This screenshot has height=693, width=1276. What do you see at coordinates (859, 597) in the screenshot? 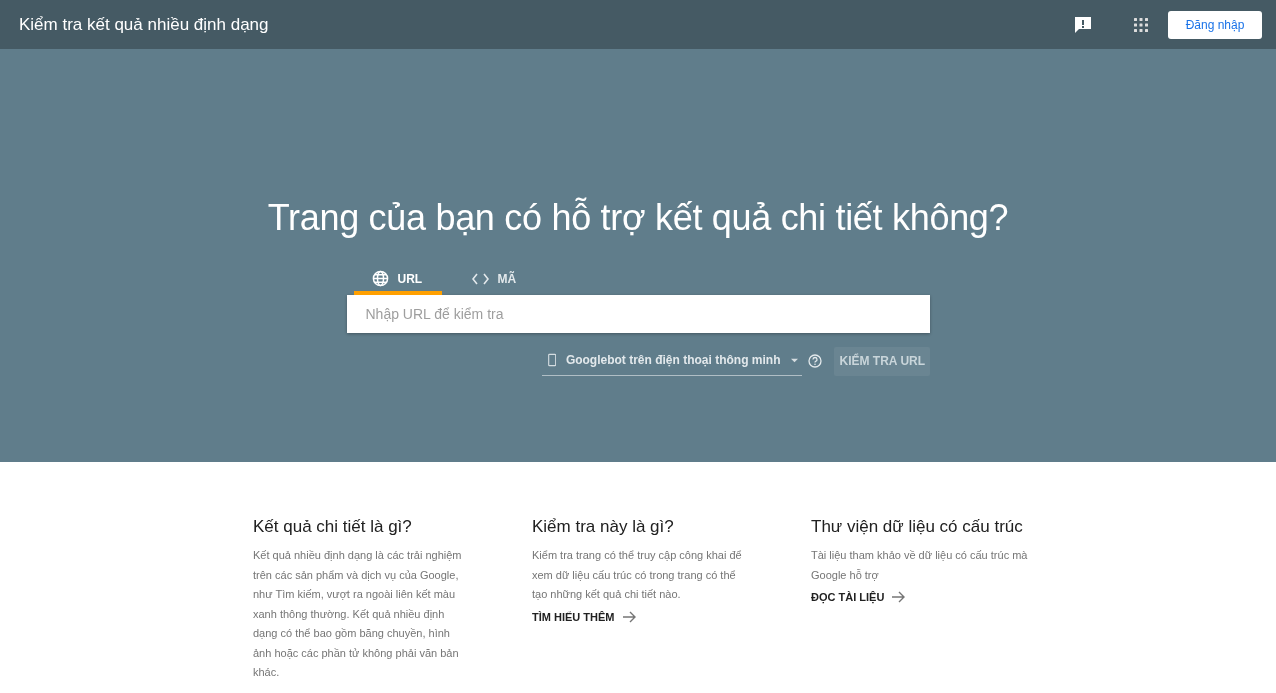
I see `card-link: ĐỌC TÀI LIỆU` at bounding box center [859, 597].